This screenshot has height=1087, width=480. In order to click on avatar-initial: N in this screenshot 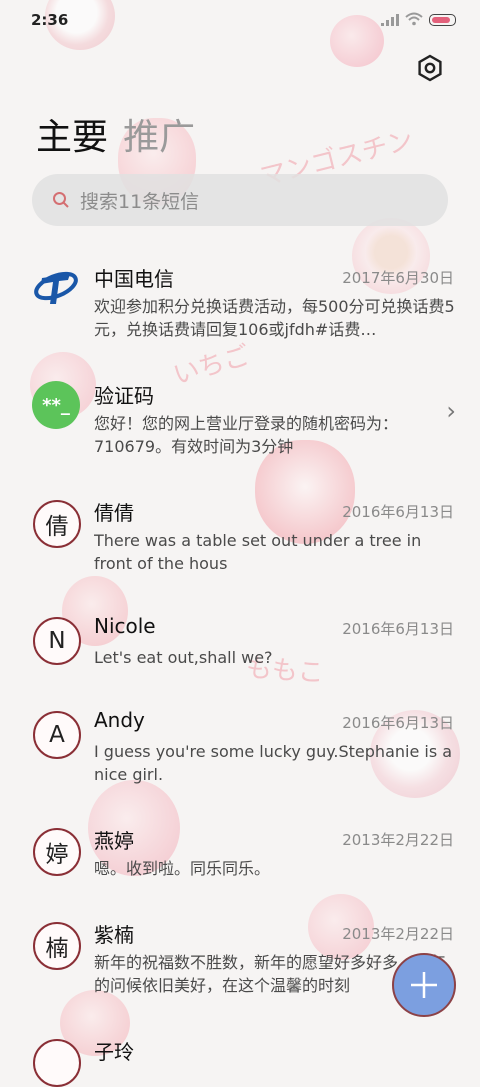, I will do `click(57, 641)`.